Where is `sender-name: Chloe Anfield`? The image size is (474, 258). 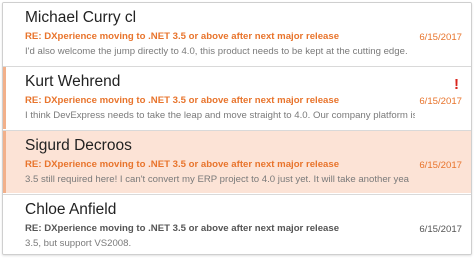
sender-name: Chloe Anfield is located at coordinates (71, 209).